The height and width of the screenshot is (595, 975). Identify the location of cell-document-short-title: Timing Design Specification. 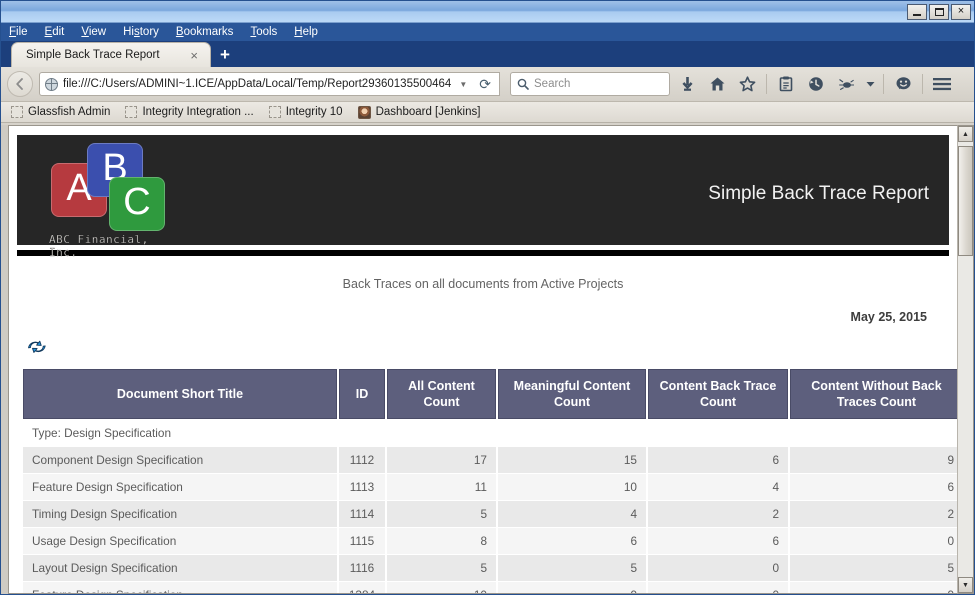
(180, 514).